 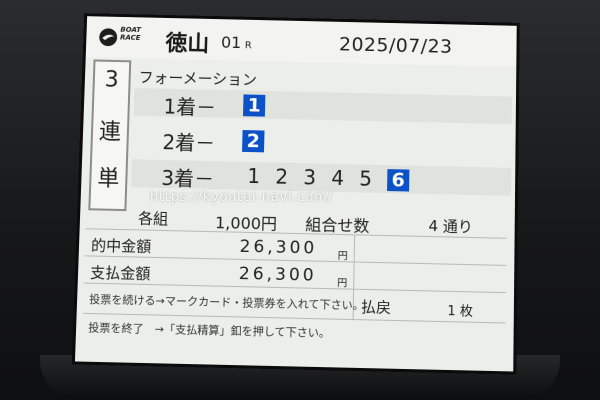 What do you see at coordinates (338, 178) in the screenshot?
I see `boat-number: 4` at bounding box center [338, 178].